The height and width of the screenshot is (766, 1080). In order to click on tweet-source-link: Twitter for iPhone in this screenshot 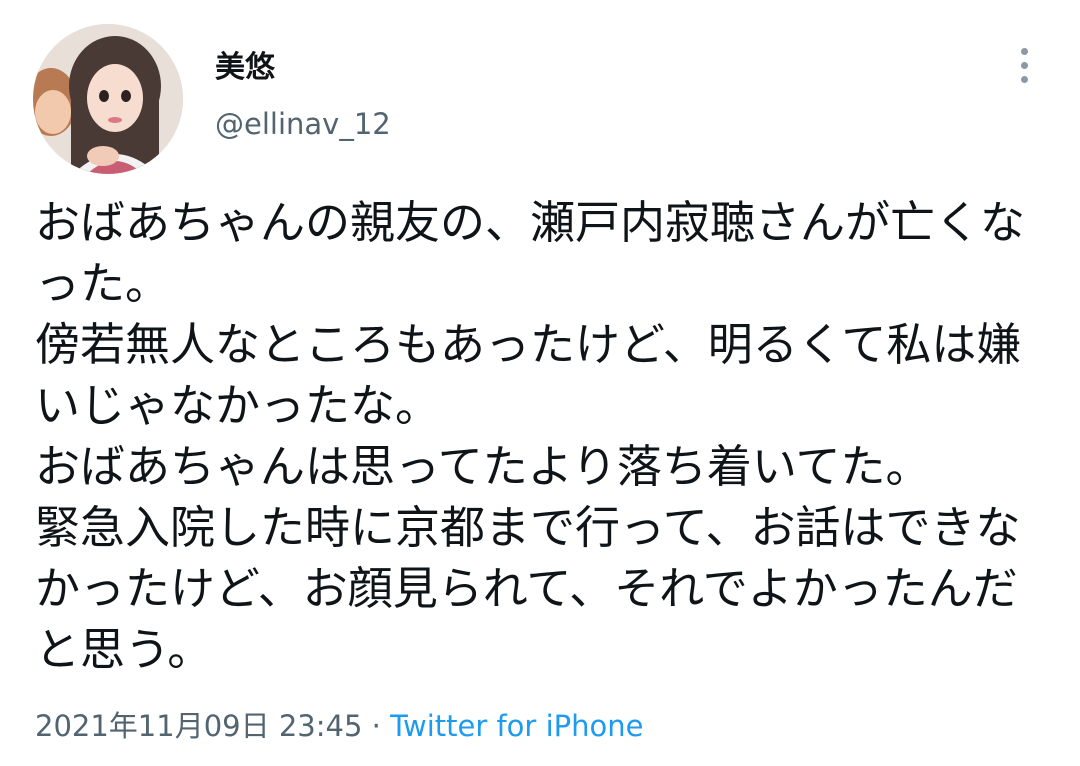, I will do `click(516, 726)`.